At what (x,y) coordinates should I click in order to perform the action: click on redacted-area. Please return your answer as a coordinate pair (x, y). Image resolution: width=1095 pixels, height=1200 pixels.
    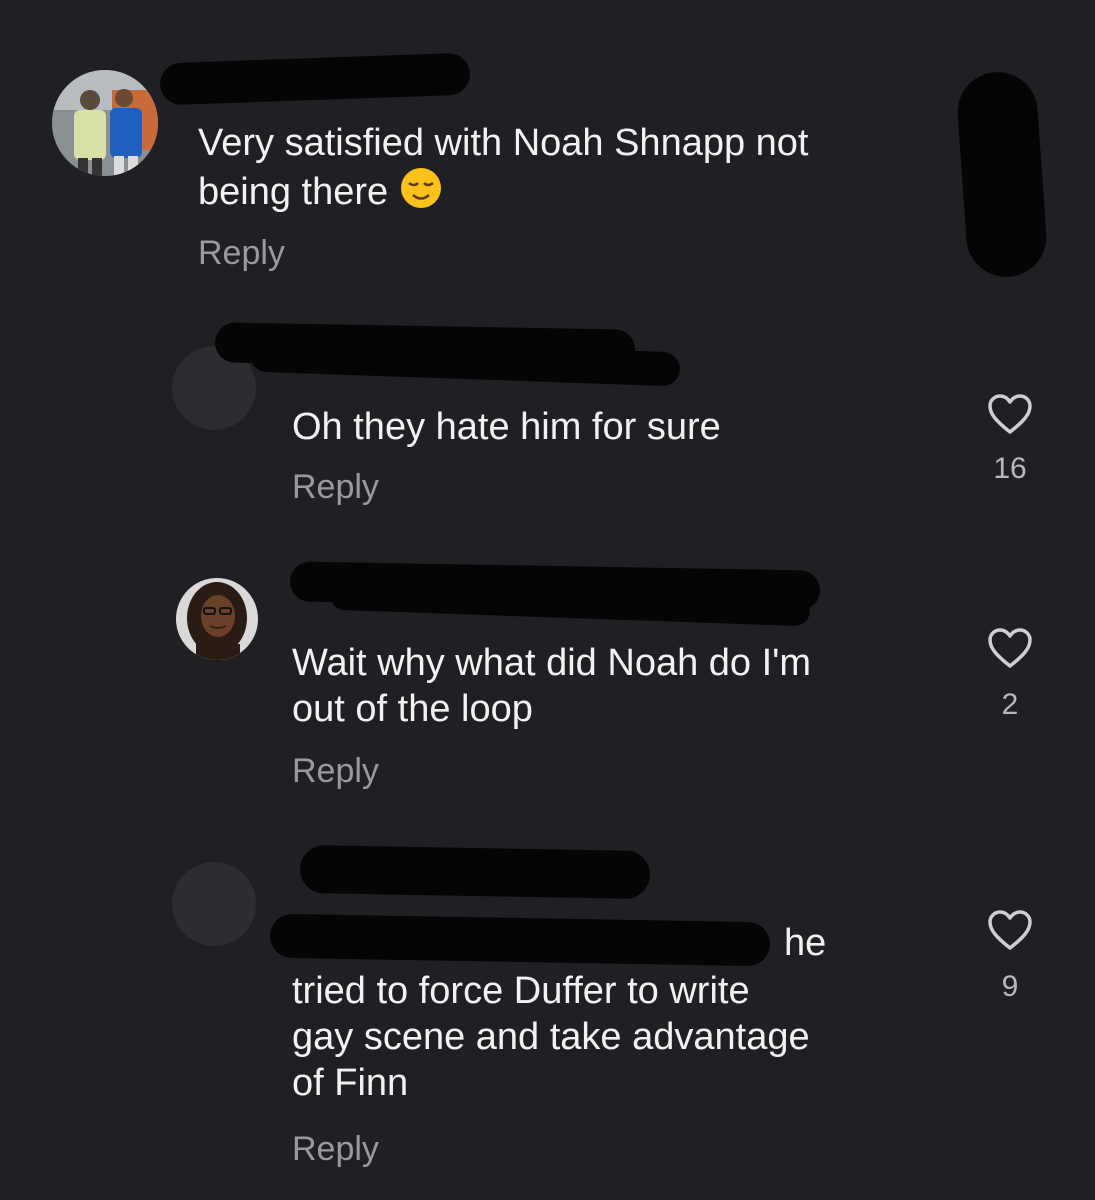
    Looking at the image, I should click on (1002, 174).